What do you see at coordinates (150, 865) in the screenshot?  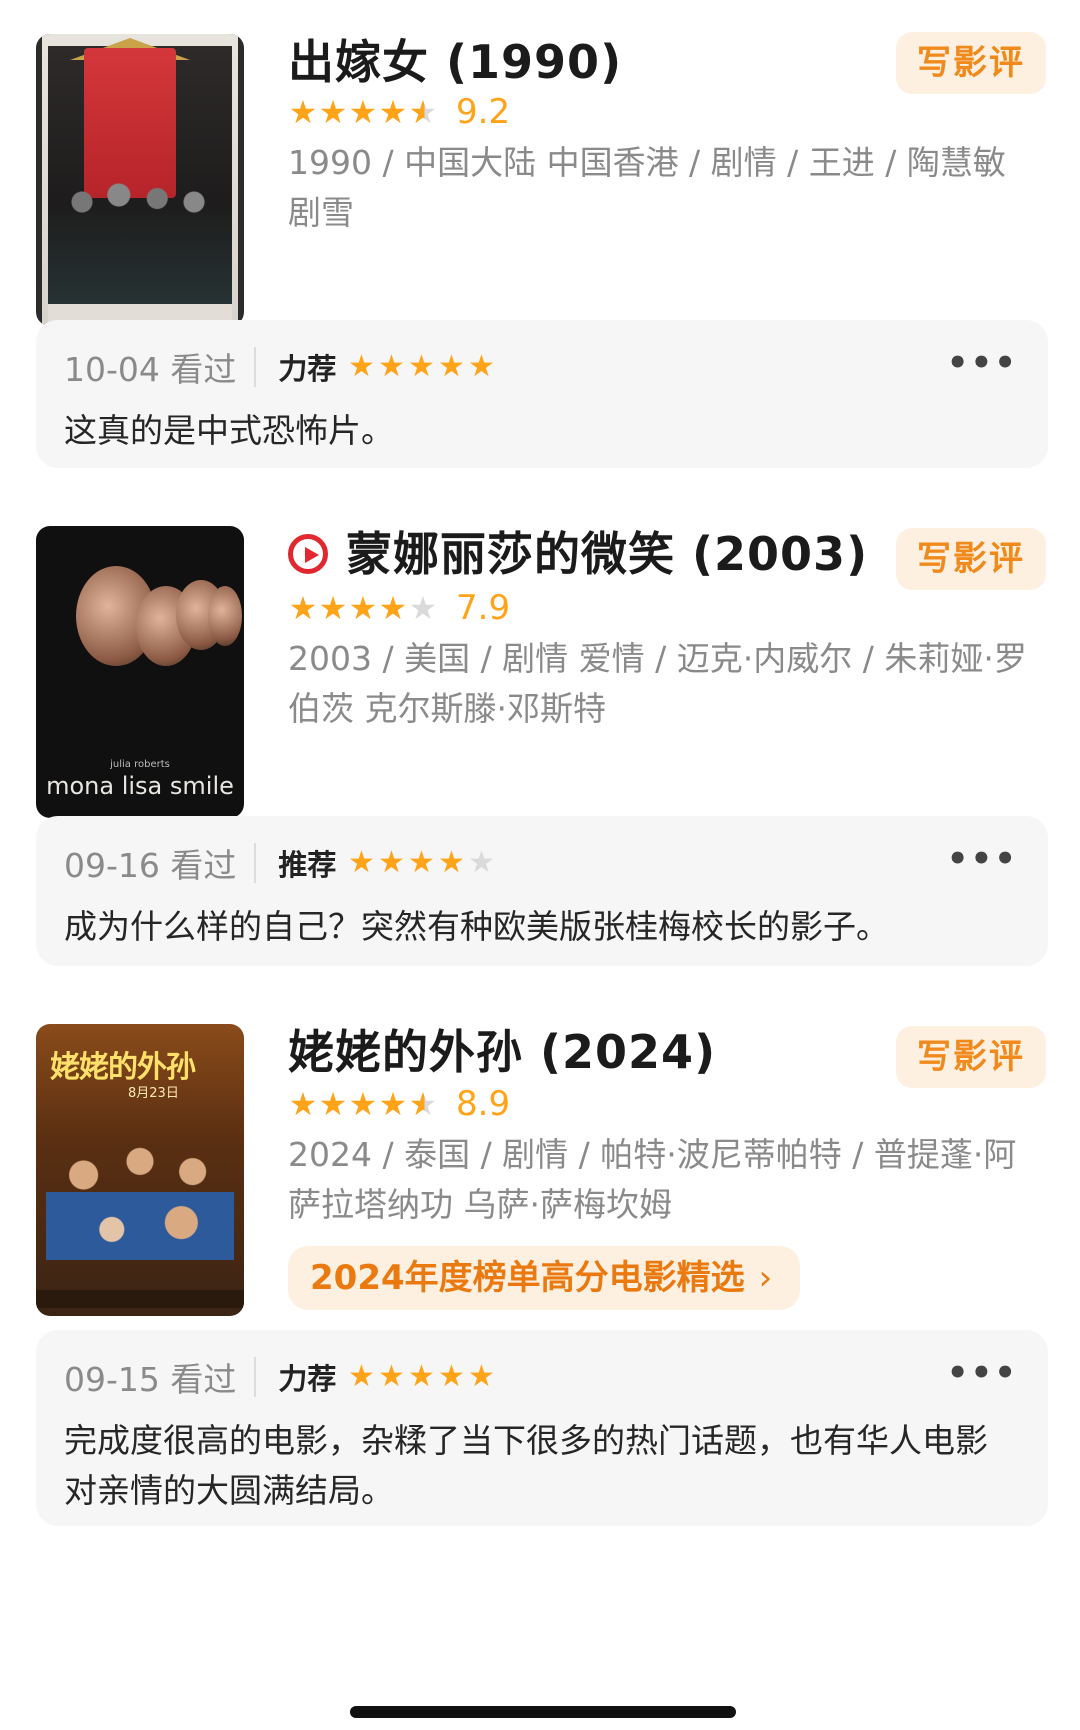 I see `watched-date: 09-16 看过` at bounding box center [150, 865].